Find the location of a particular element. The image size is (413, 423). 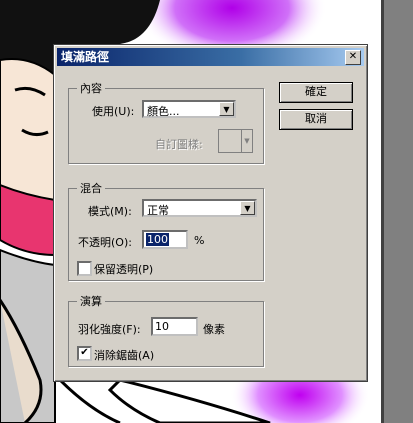

custom-pattern-label: 自訂圖樣: is located at coordinates (179, 144).